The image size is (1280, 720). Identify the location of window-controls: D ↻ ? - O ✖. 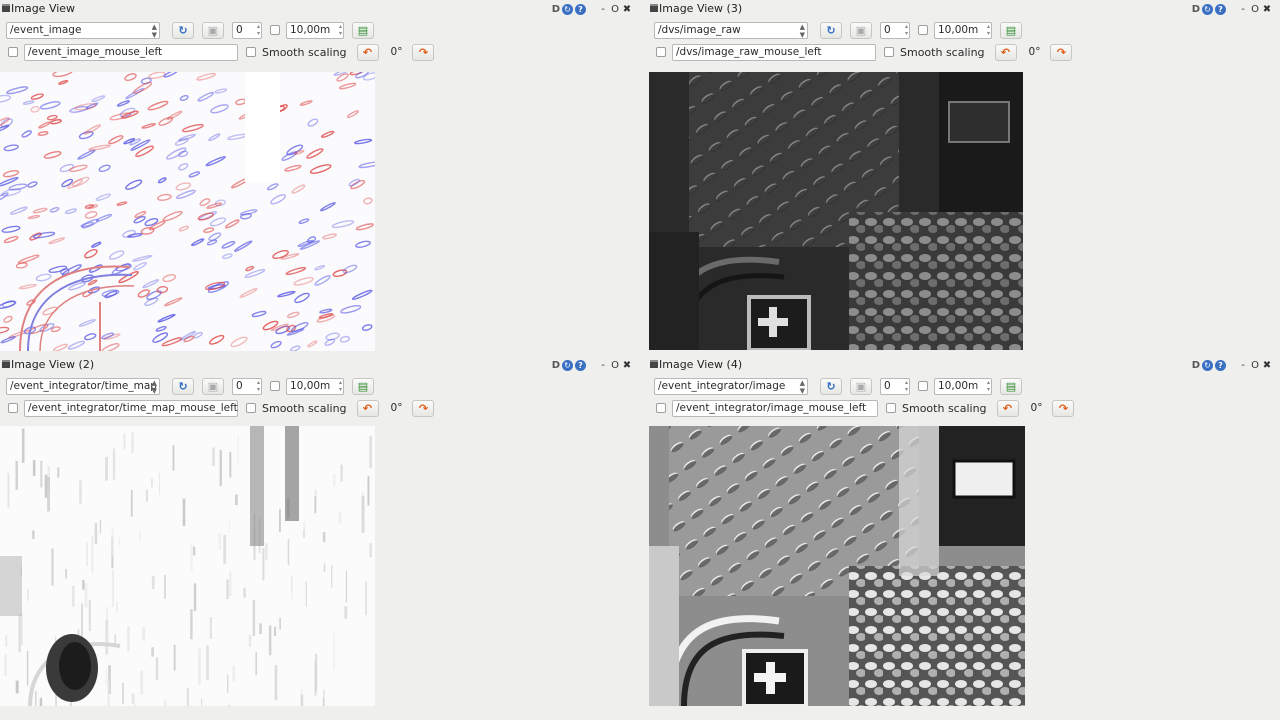
(1232, 9).